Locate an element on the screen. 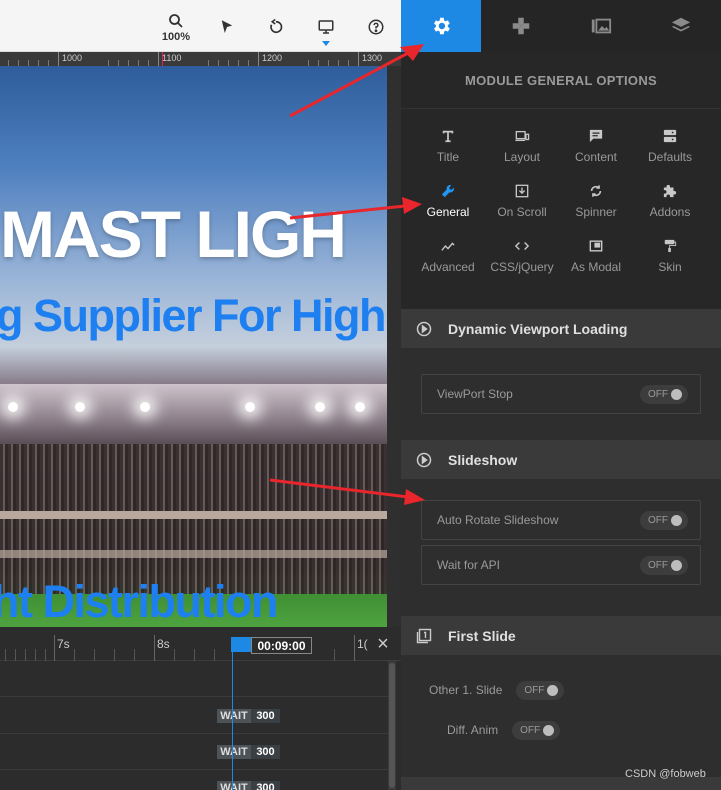 The width and height of the screenshot is (721, 790). monitor-icon is located at coordinates (326, 27).